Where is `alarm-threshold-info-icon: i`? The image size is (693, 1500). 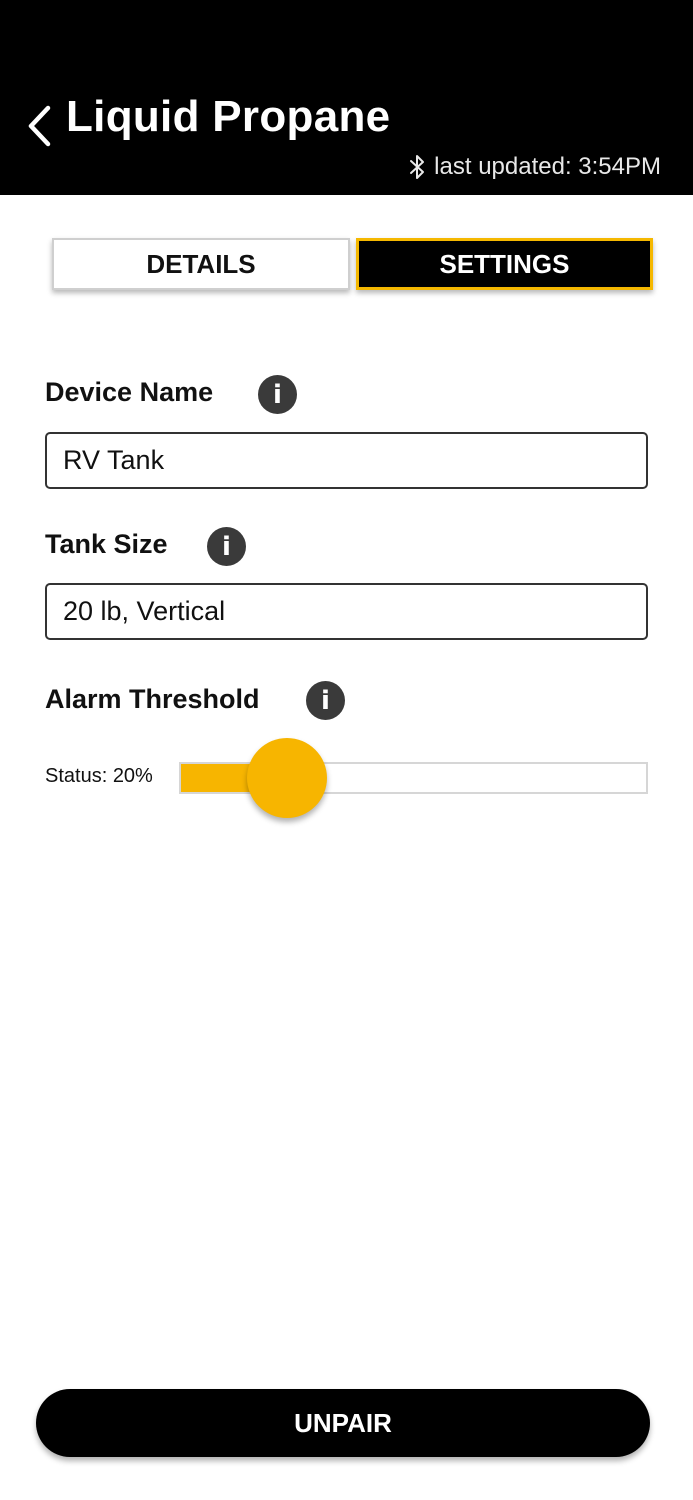
alarm-threshold-info-icon: i is located at coordinates (325, 700).